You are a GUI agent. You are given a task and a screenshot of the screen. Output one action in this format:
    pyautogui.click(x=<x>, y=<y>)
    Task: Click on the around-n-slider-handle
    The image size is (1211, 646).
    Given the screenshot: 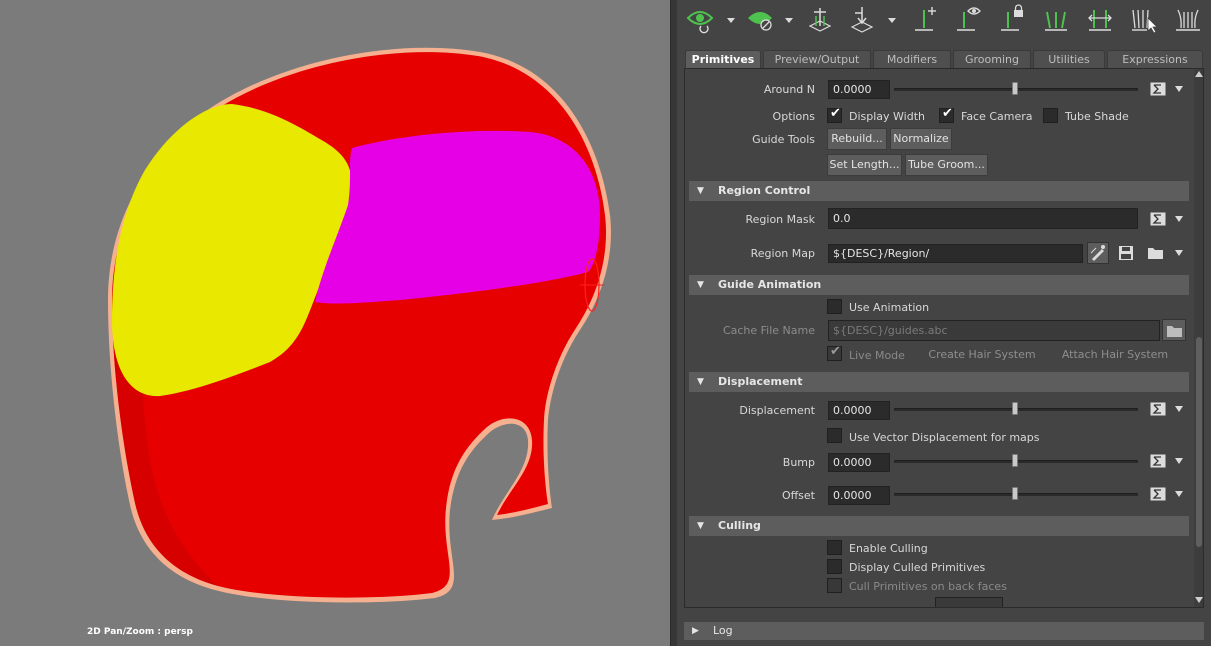 What is the action you would take?
    pyautogui.click(x=1015, y=88)
    